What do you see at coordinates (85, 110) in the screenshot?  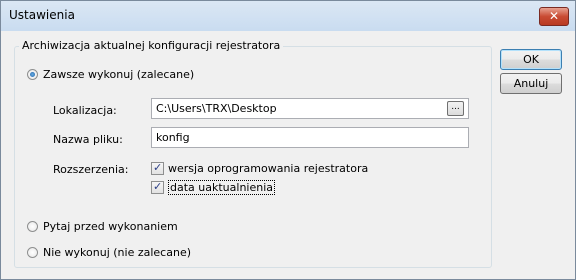 I see `location-label: Lokalizacja:` at bounding box center [85, 110].